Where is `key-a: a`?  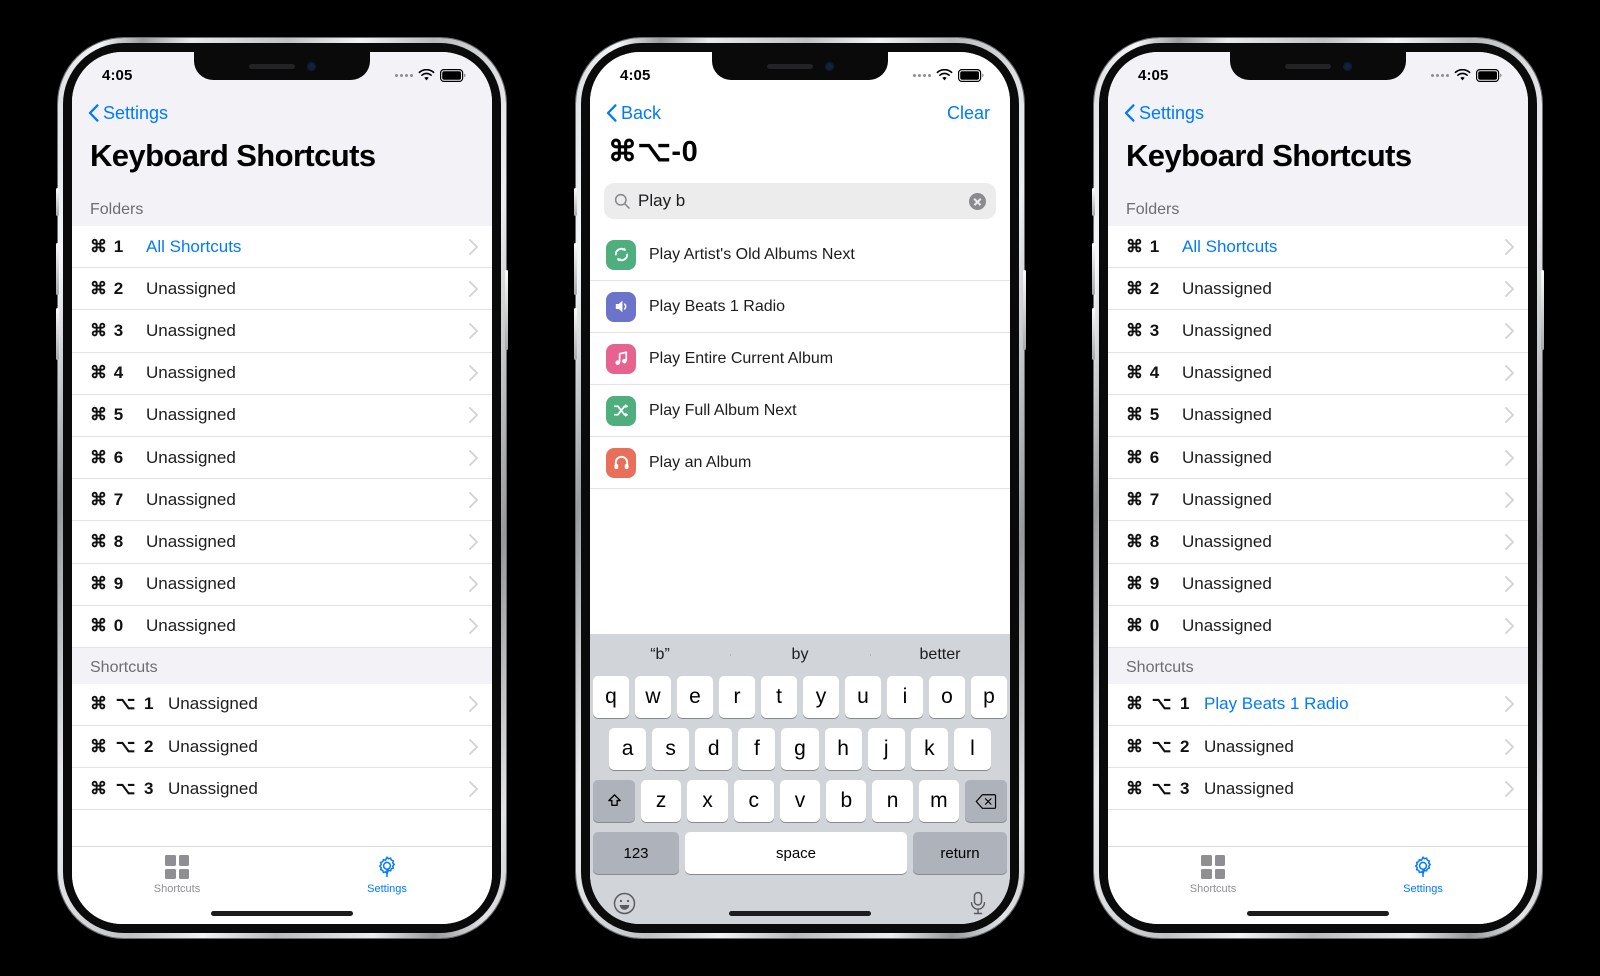
key-a: a is located at coordinates (628, 749).